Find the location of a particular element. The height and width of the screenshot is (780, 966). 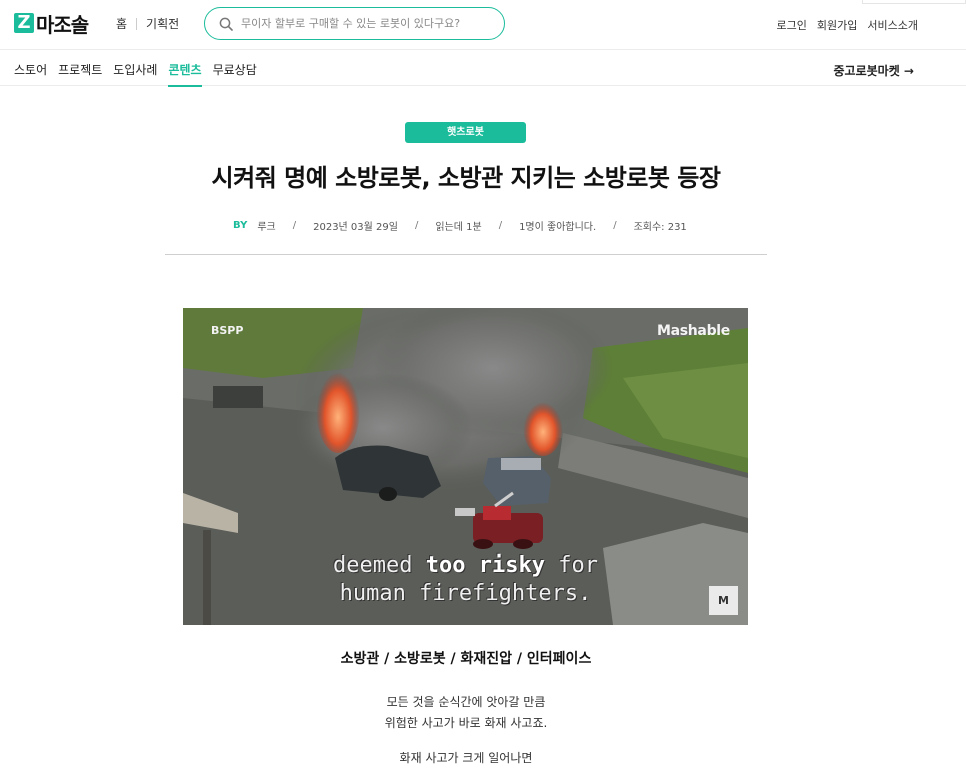

sub-nav: 스토어 프로젝트 도입사례 콘텐츠 무료상담 중고로봇마켓 → is located at coordinates (483, 68).